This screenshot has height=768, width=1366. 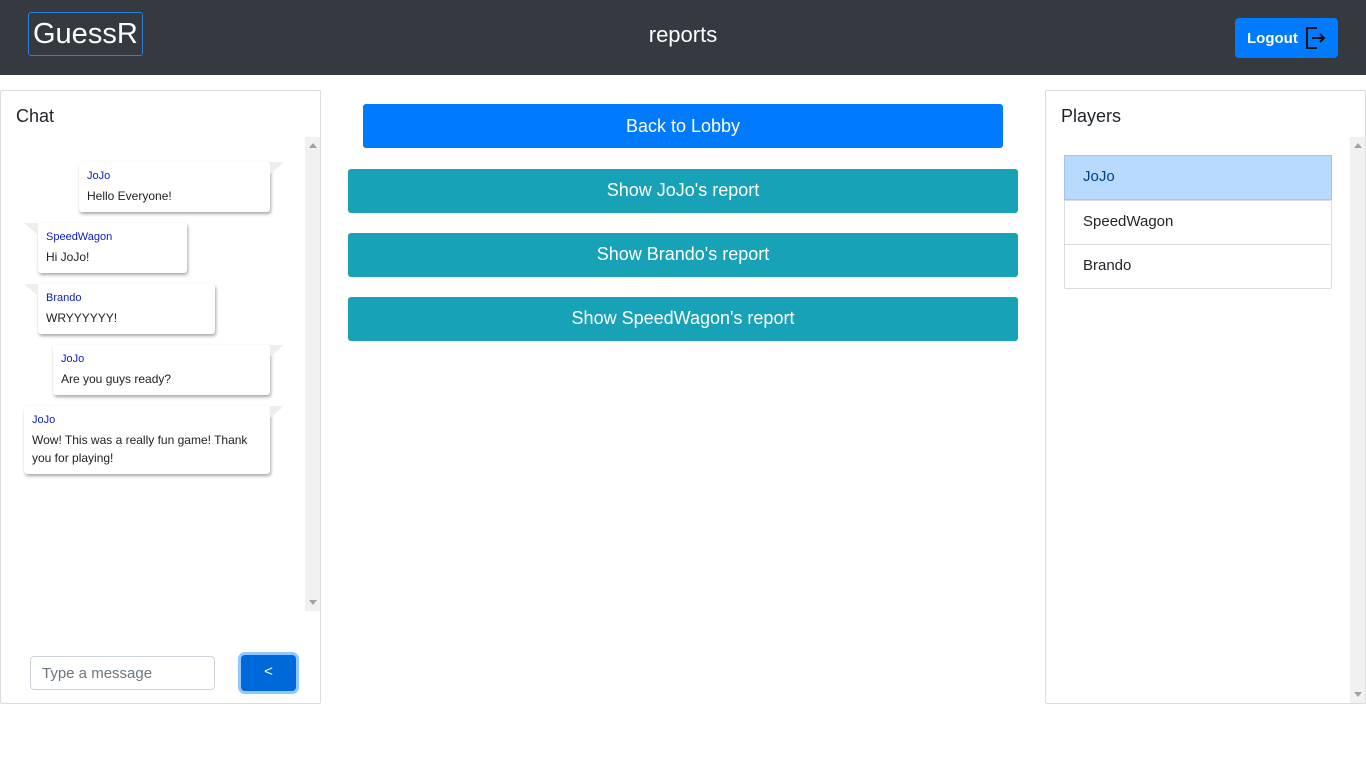 What do you see at coordinates (79, 237) in the screenshot?
I see `message-author: SpeedWagon` at bounding box center [79, 237].